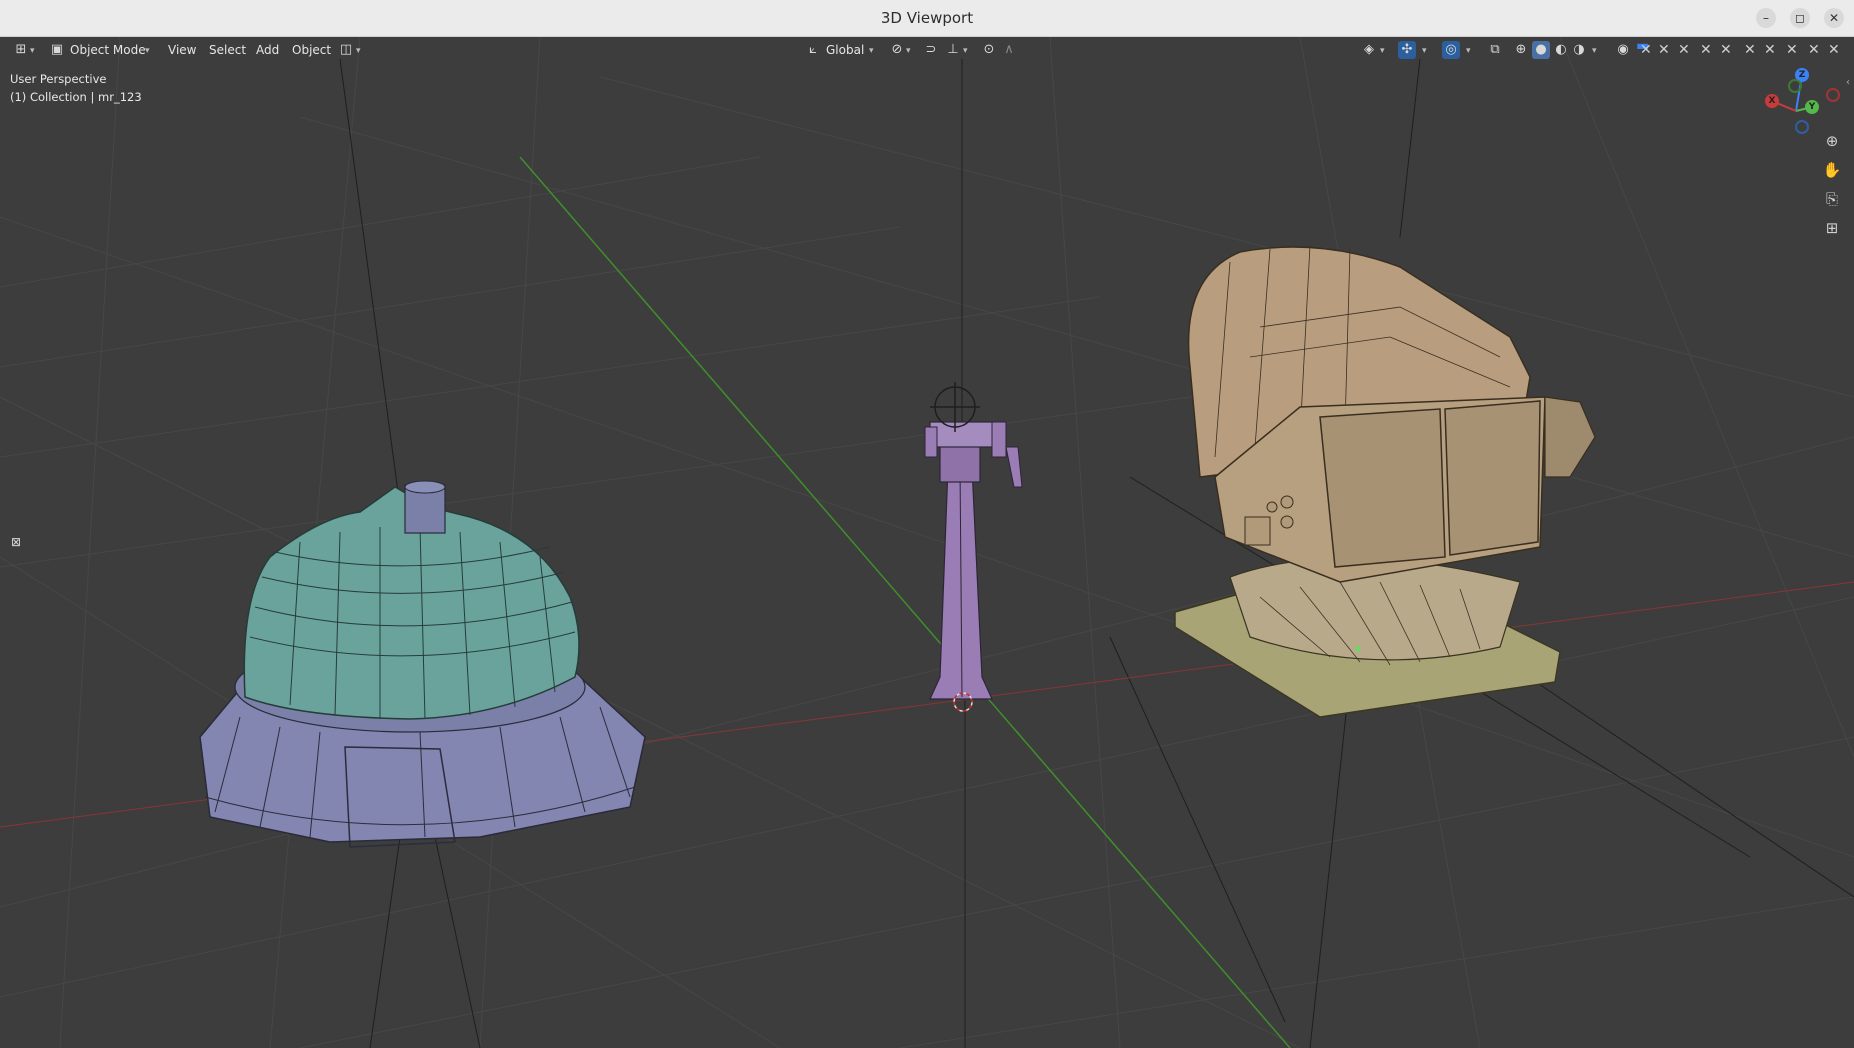 Image resolution: width=1854 pixels, height=1048 pixels. I want to click on maximize-button: ◻, so click(1800, 18).